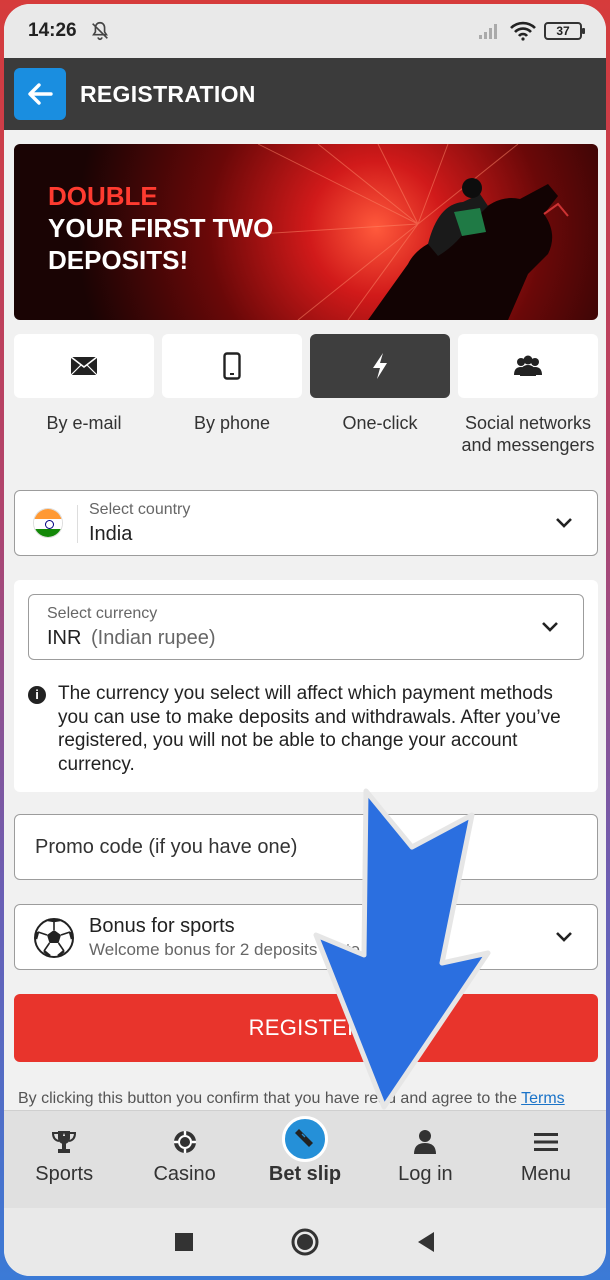  What do you see at coordinates (413, 232) in the screenshot?
I see `jockey-horse-image` at bounding box center [413, 232].